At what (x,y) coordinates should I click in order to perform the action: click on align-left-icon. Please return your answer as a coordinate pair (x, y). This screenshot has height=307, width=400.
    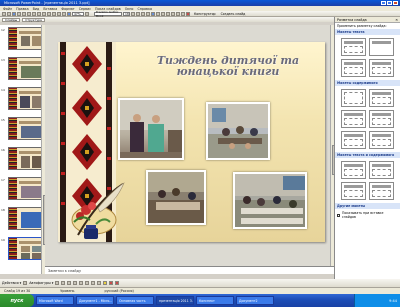
    Looking at the image, I should click on (153, 13).